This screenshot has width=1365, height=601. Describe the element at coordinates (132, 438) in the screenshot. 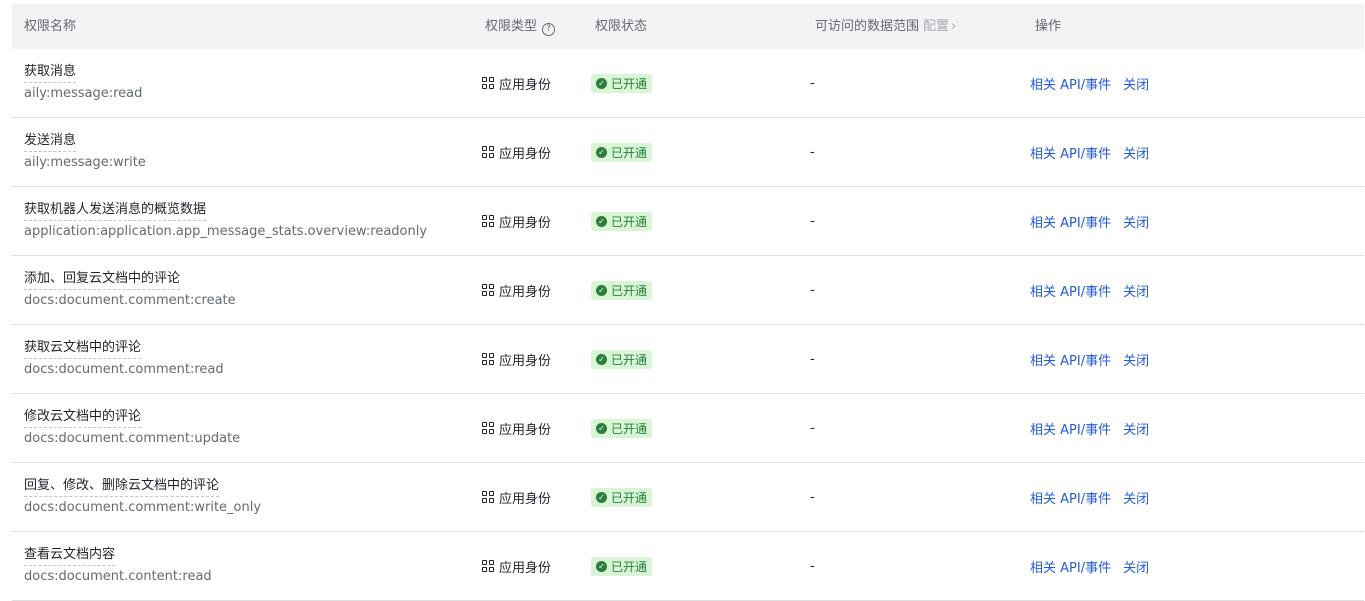

I see `permission-key: docs:document.comment:update` at that location.